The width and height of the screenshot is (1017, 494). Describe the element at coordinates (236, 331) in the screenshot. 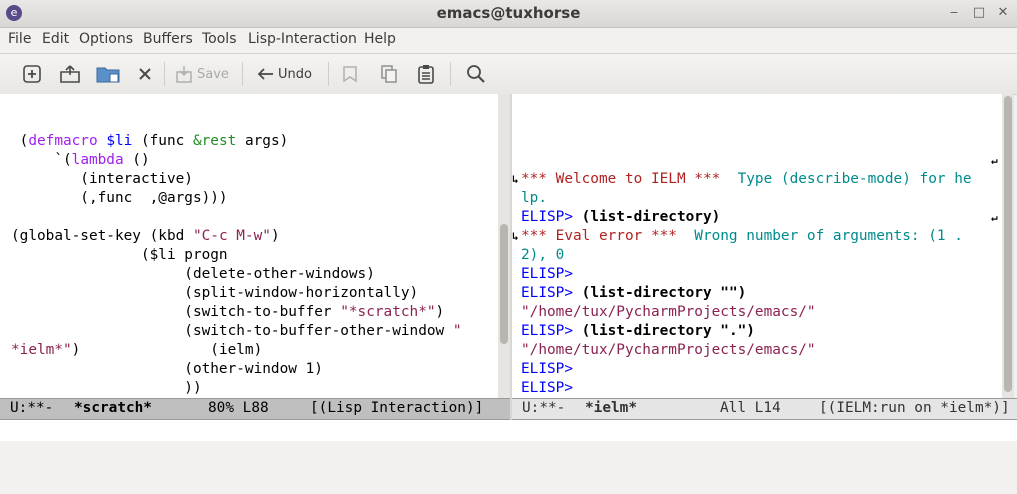

I see `code-line: (switch-to-buffer-other-window "` at that location.